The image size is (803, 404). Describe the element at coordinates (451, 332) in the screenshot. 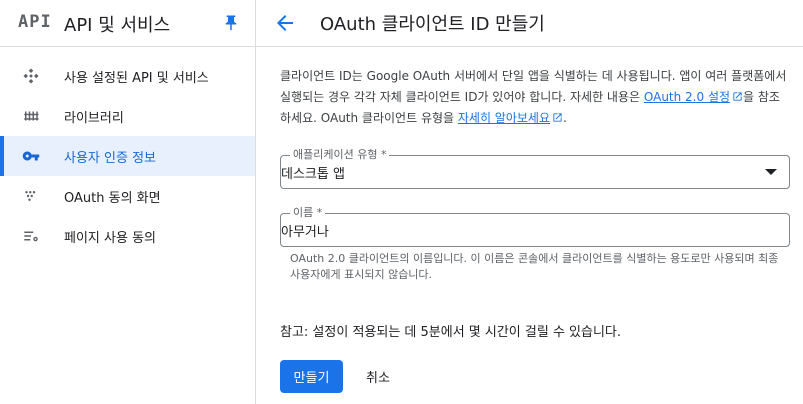

I see `propagation-note: 참고: 설정이 적용되는 데 5분에서 몇 시간이 걸릴 수 있습니다.` at that location.